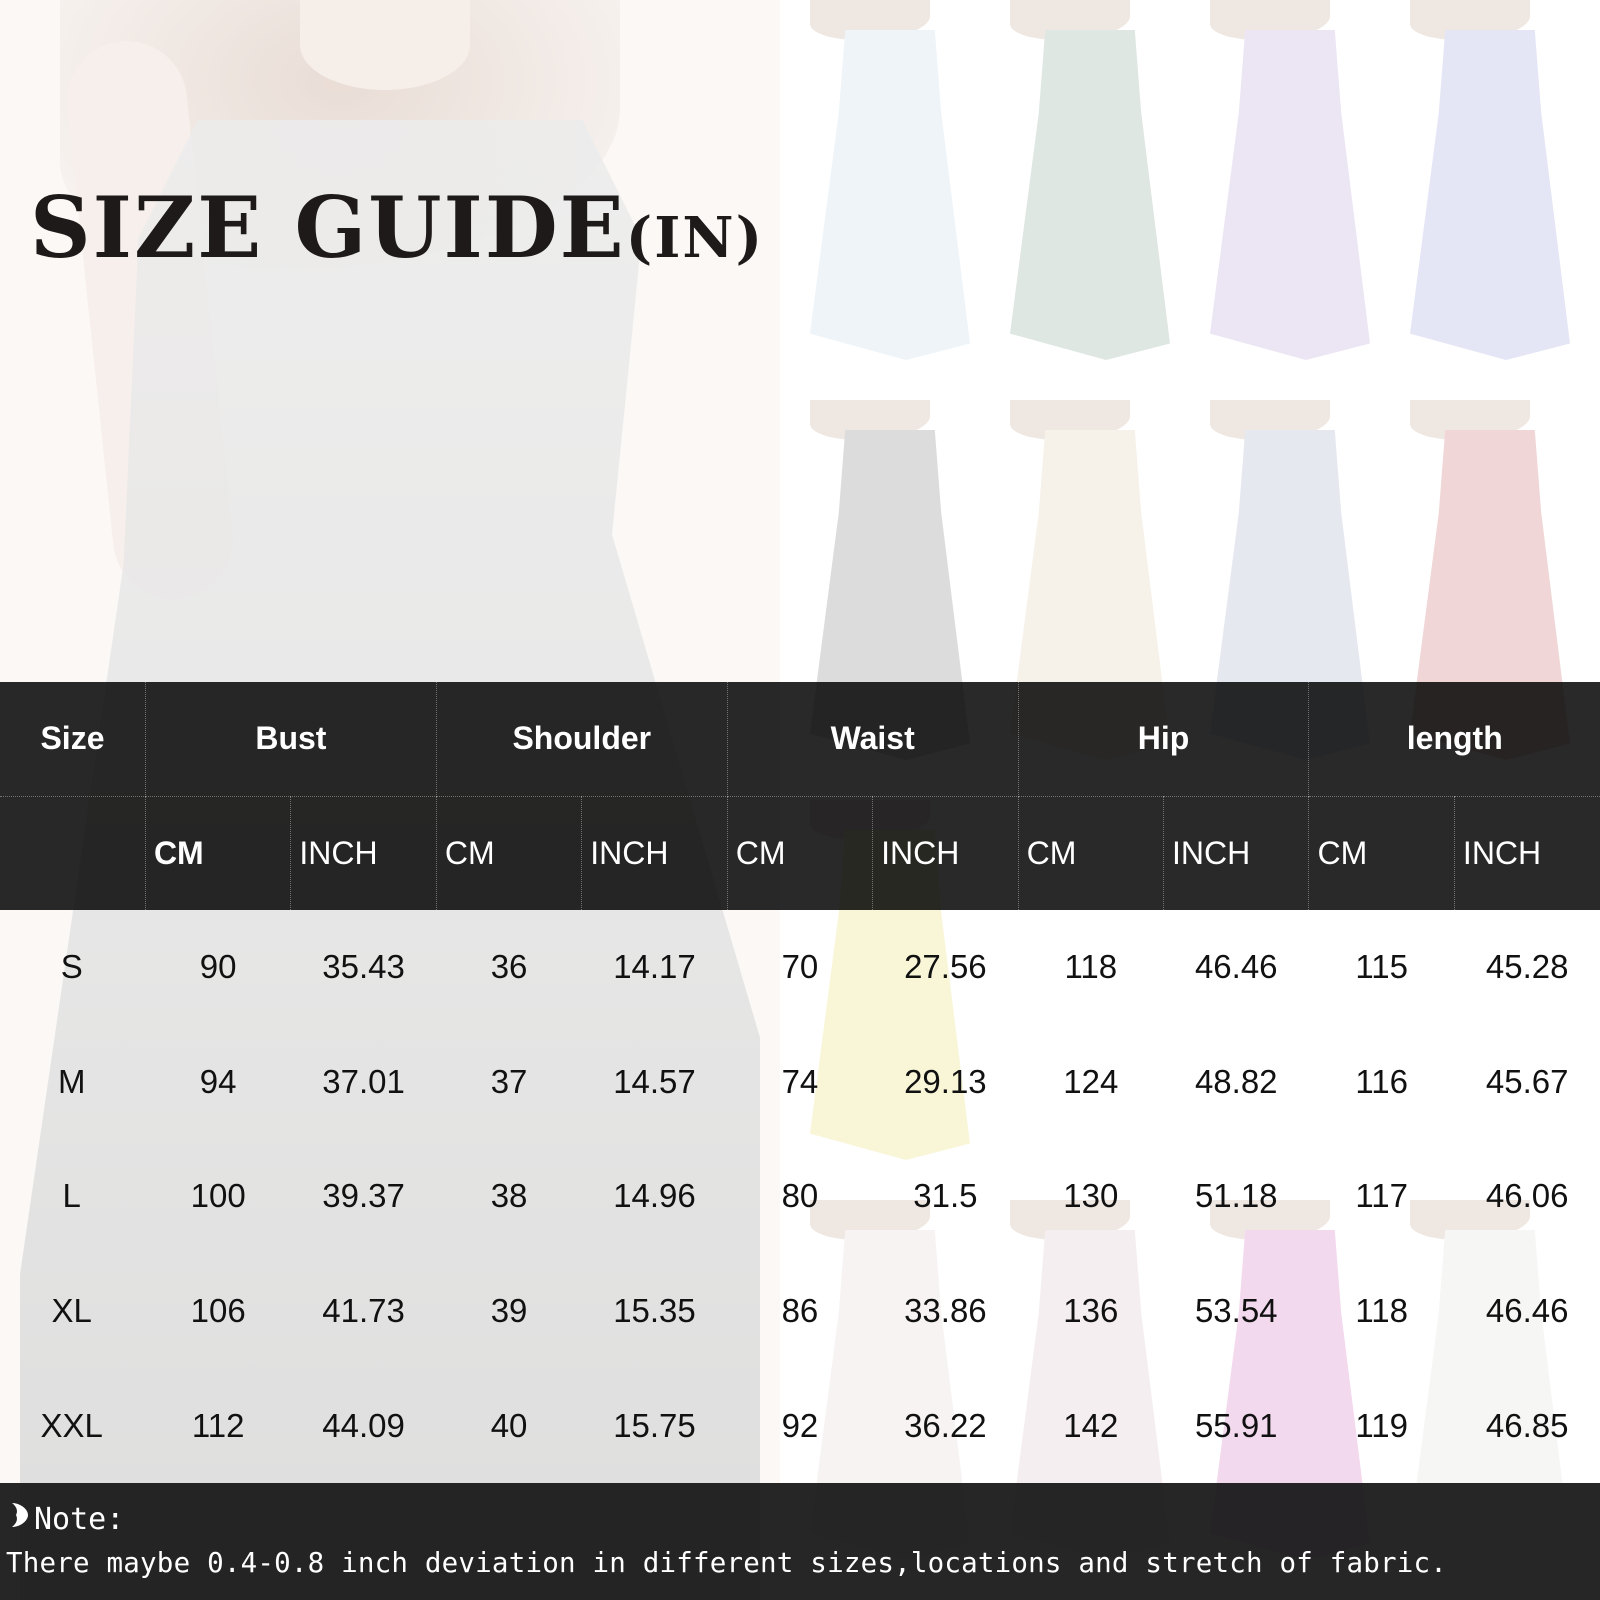 This screenshot has height=1600, width=1600. Describe the element at coordinates (1381, 853) in the screenshot. I see `unit-header-length-cm: CM` at that location.